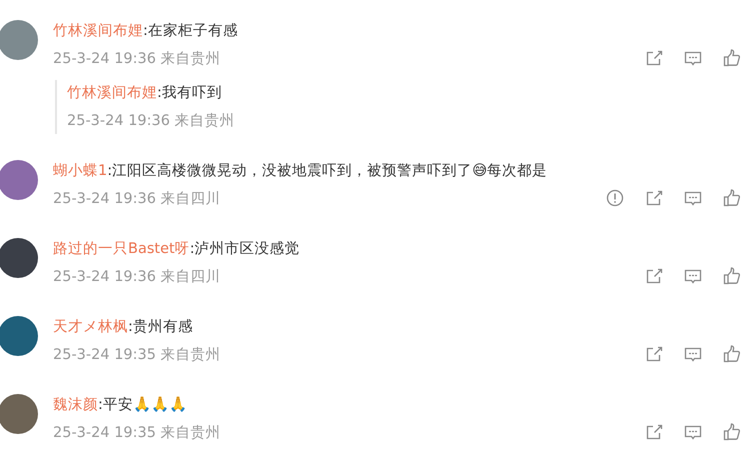  I want to click on comment-text: :贵州有感, so click(160, 327).